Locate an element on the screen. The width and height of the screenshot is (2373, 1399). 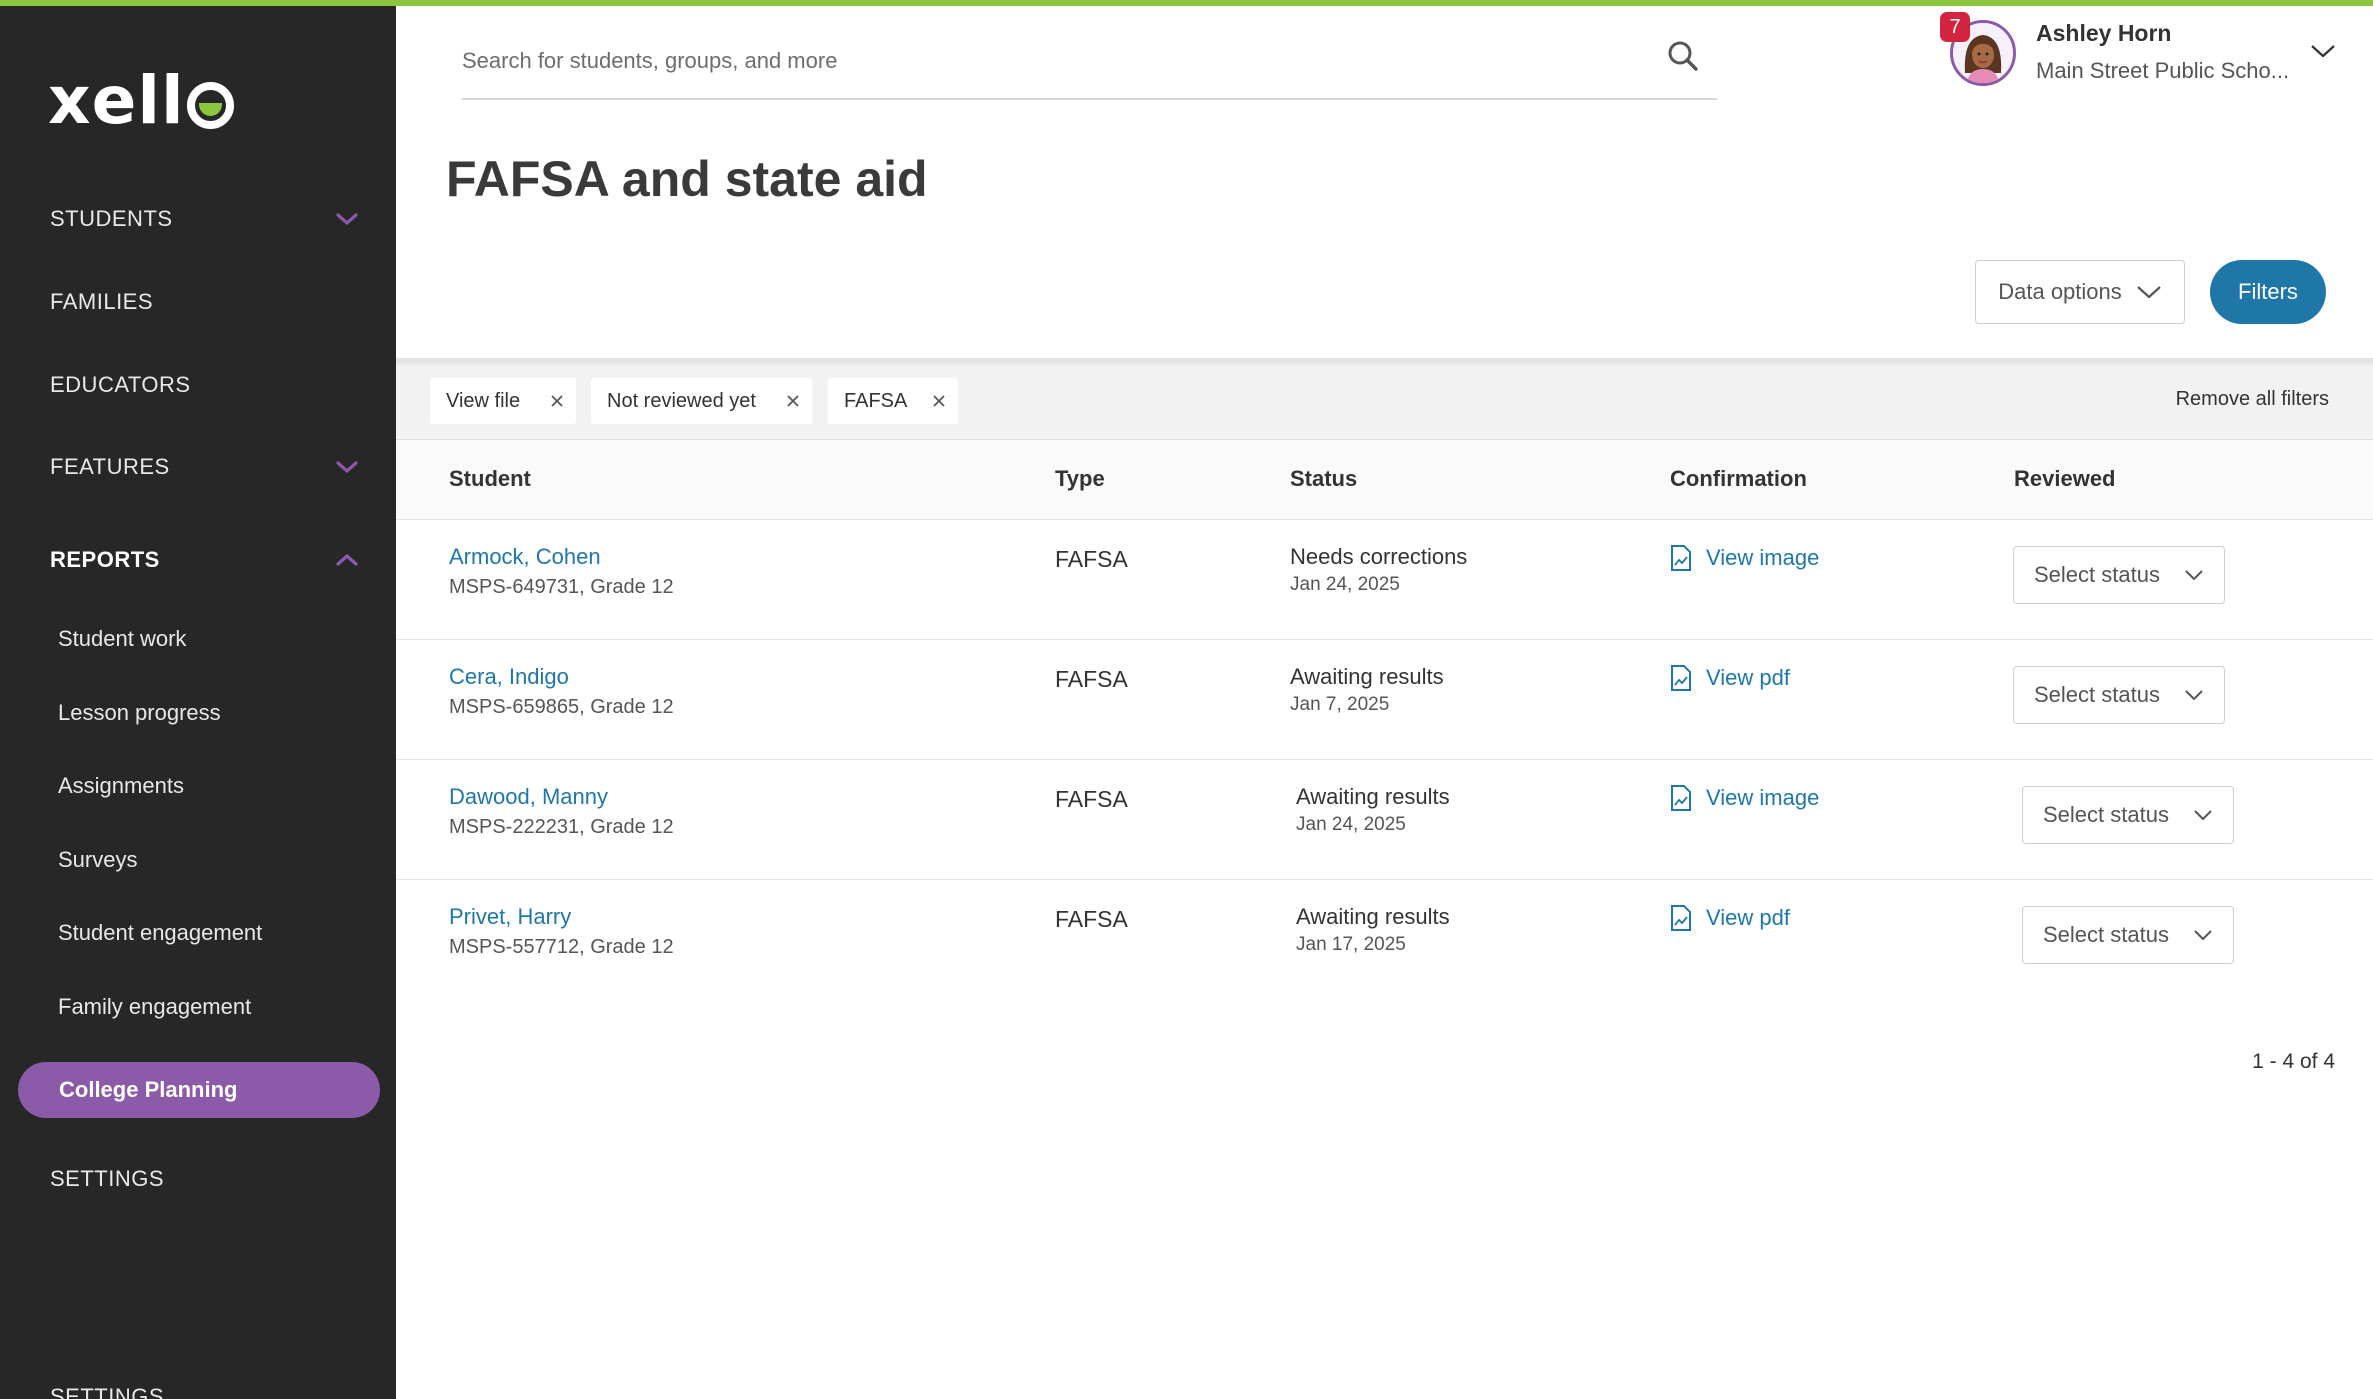
student-meta: MSPS-557712, Grade 12 is located at coordinates (561, 947).